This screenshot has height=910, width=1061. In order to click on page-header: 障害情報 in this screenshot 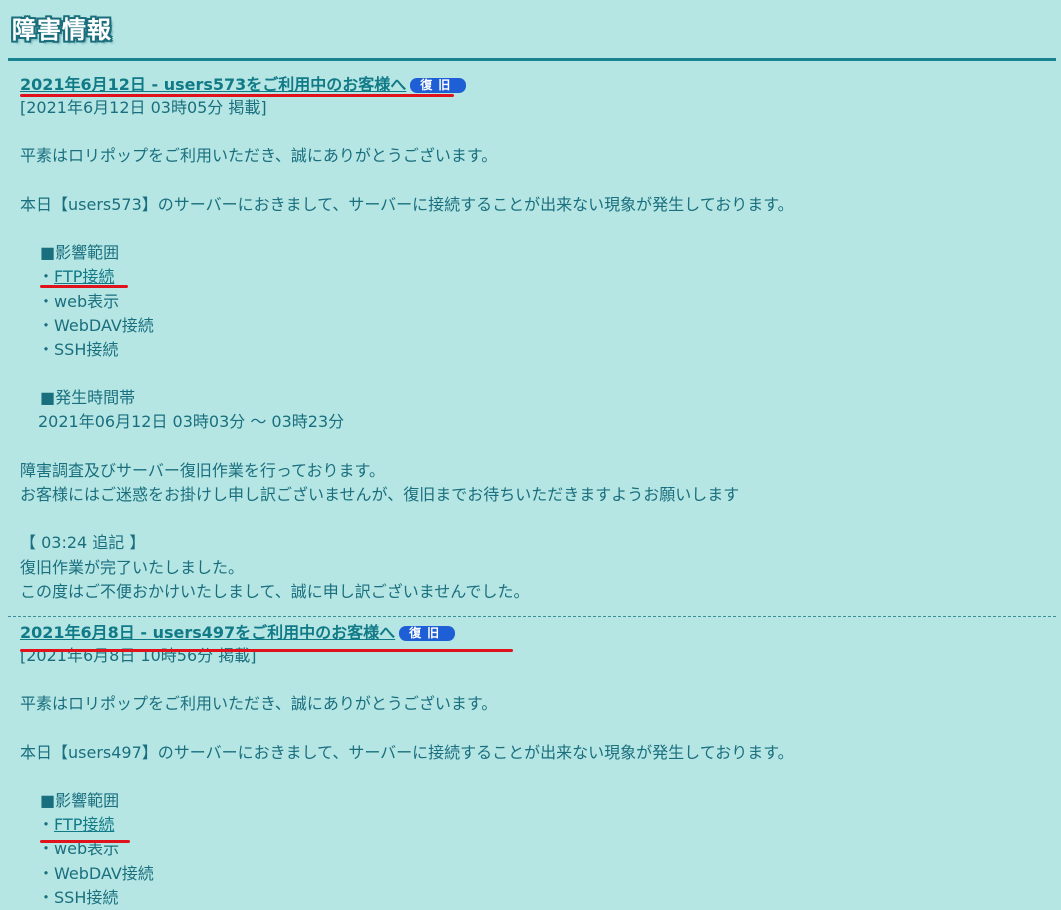, I will do `click(530, 30)`.